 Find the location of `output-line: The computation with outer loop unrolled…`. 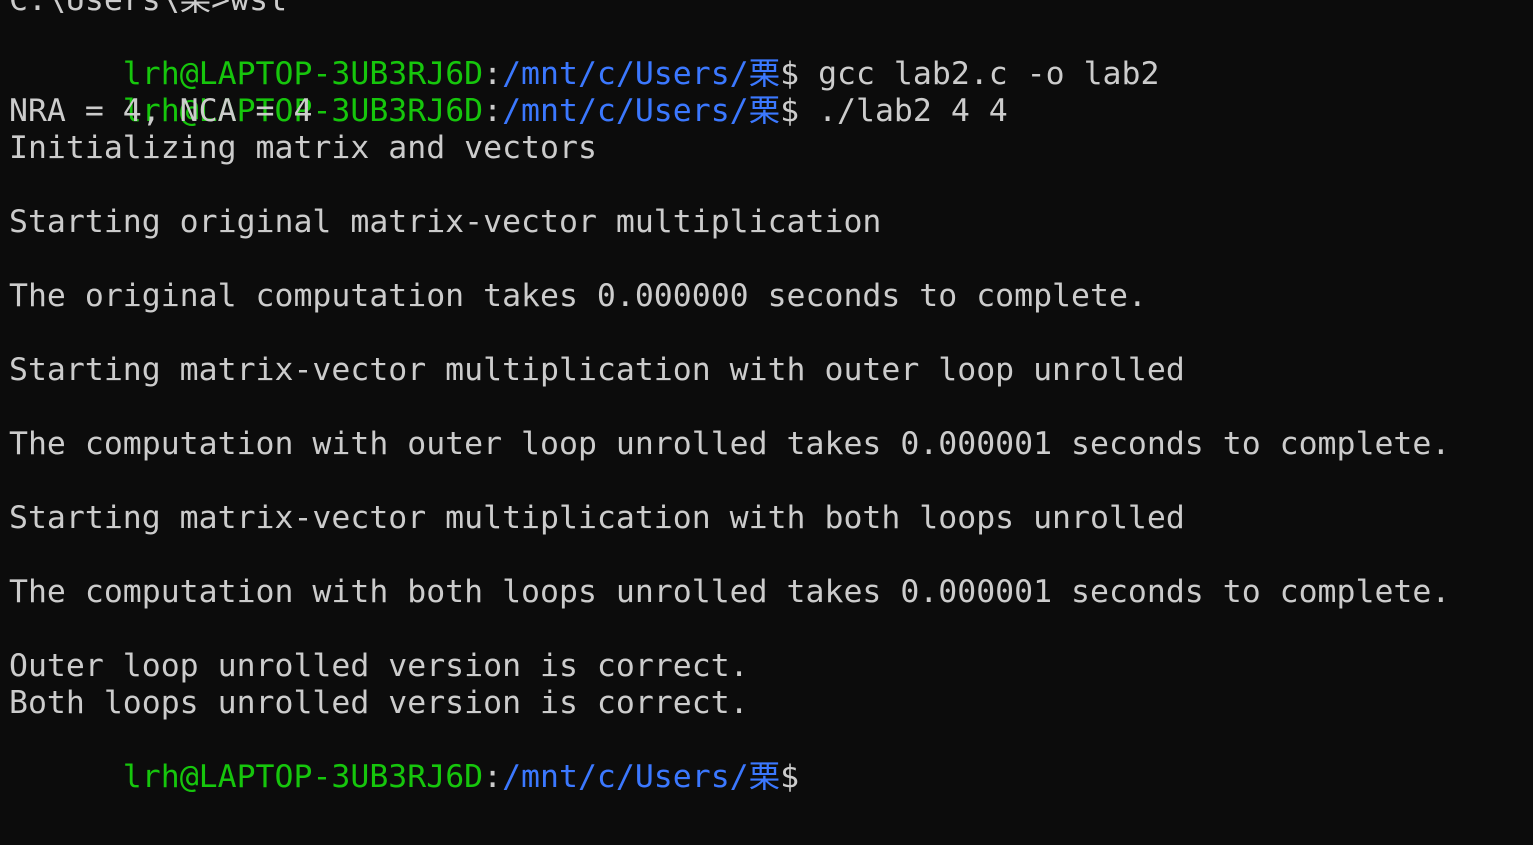

output-line: The computation with outer loop unrolled… is located at coordinates (730, 444).